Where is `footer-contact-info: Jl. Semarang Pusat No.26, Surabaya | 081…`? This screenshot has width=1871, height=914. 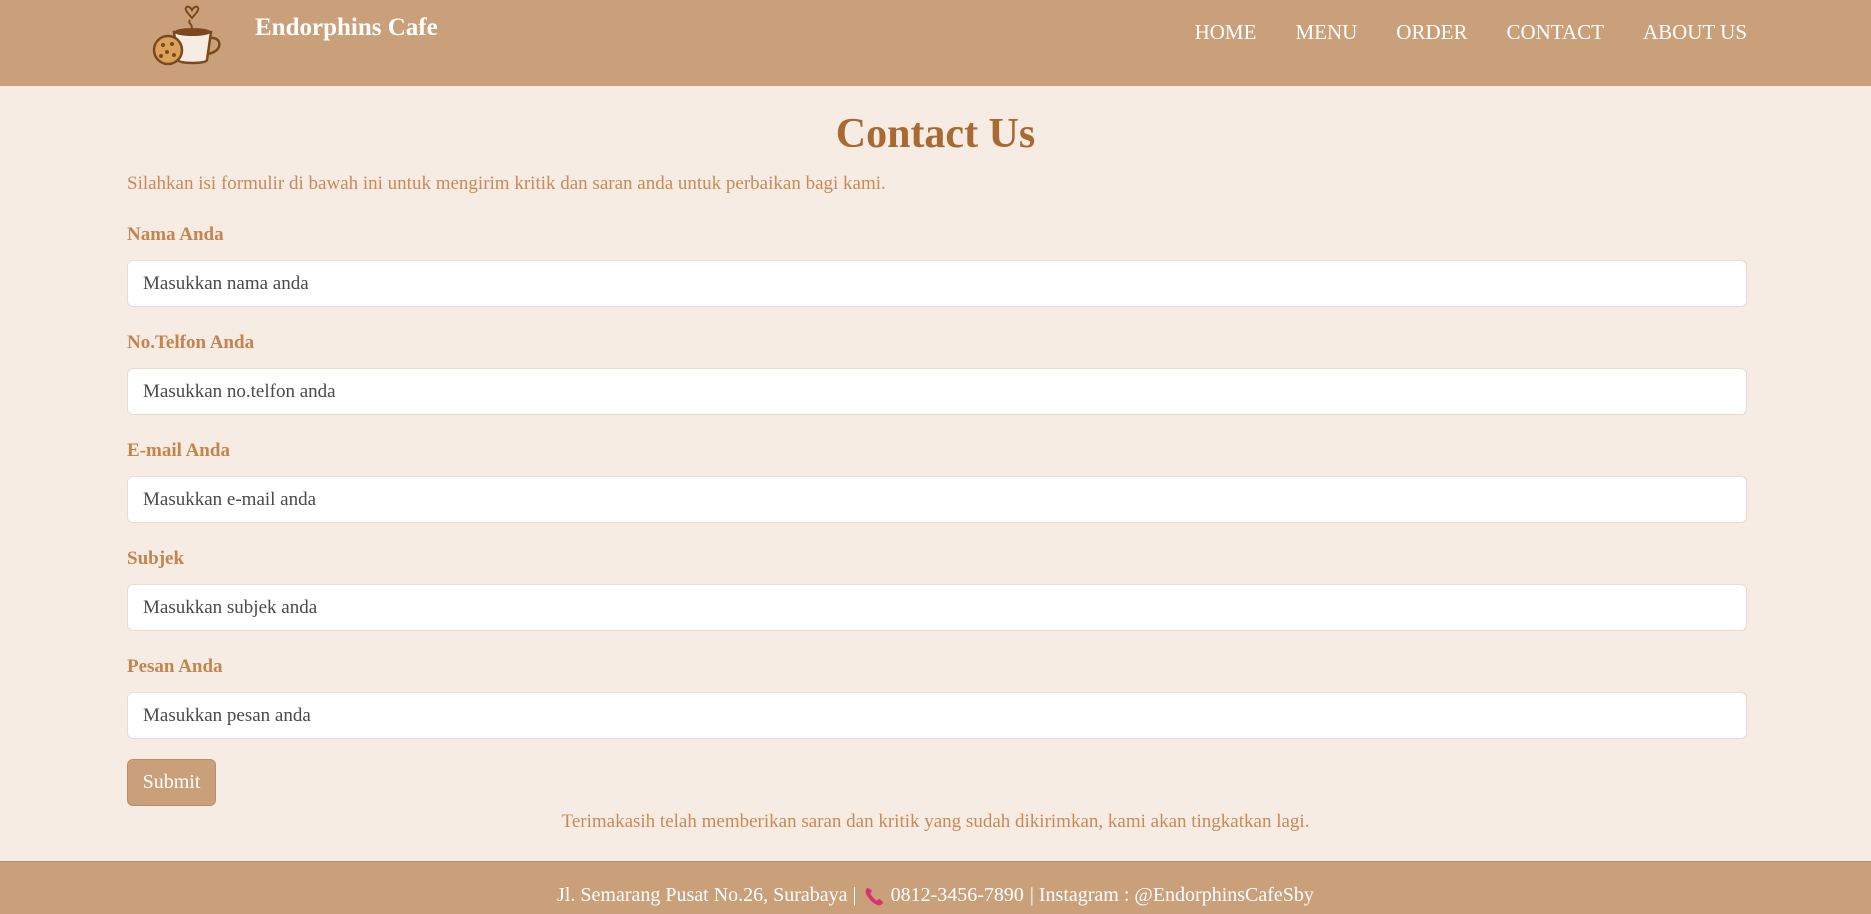
footer-contact-info: Jl. Semarang Pusat No.26, Surabaya | 081… is located at coordinates (935, 895).